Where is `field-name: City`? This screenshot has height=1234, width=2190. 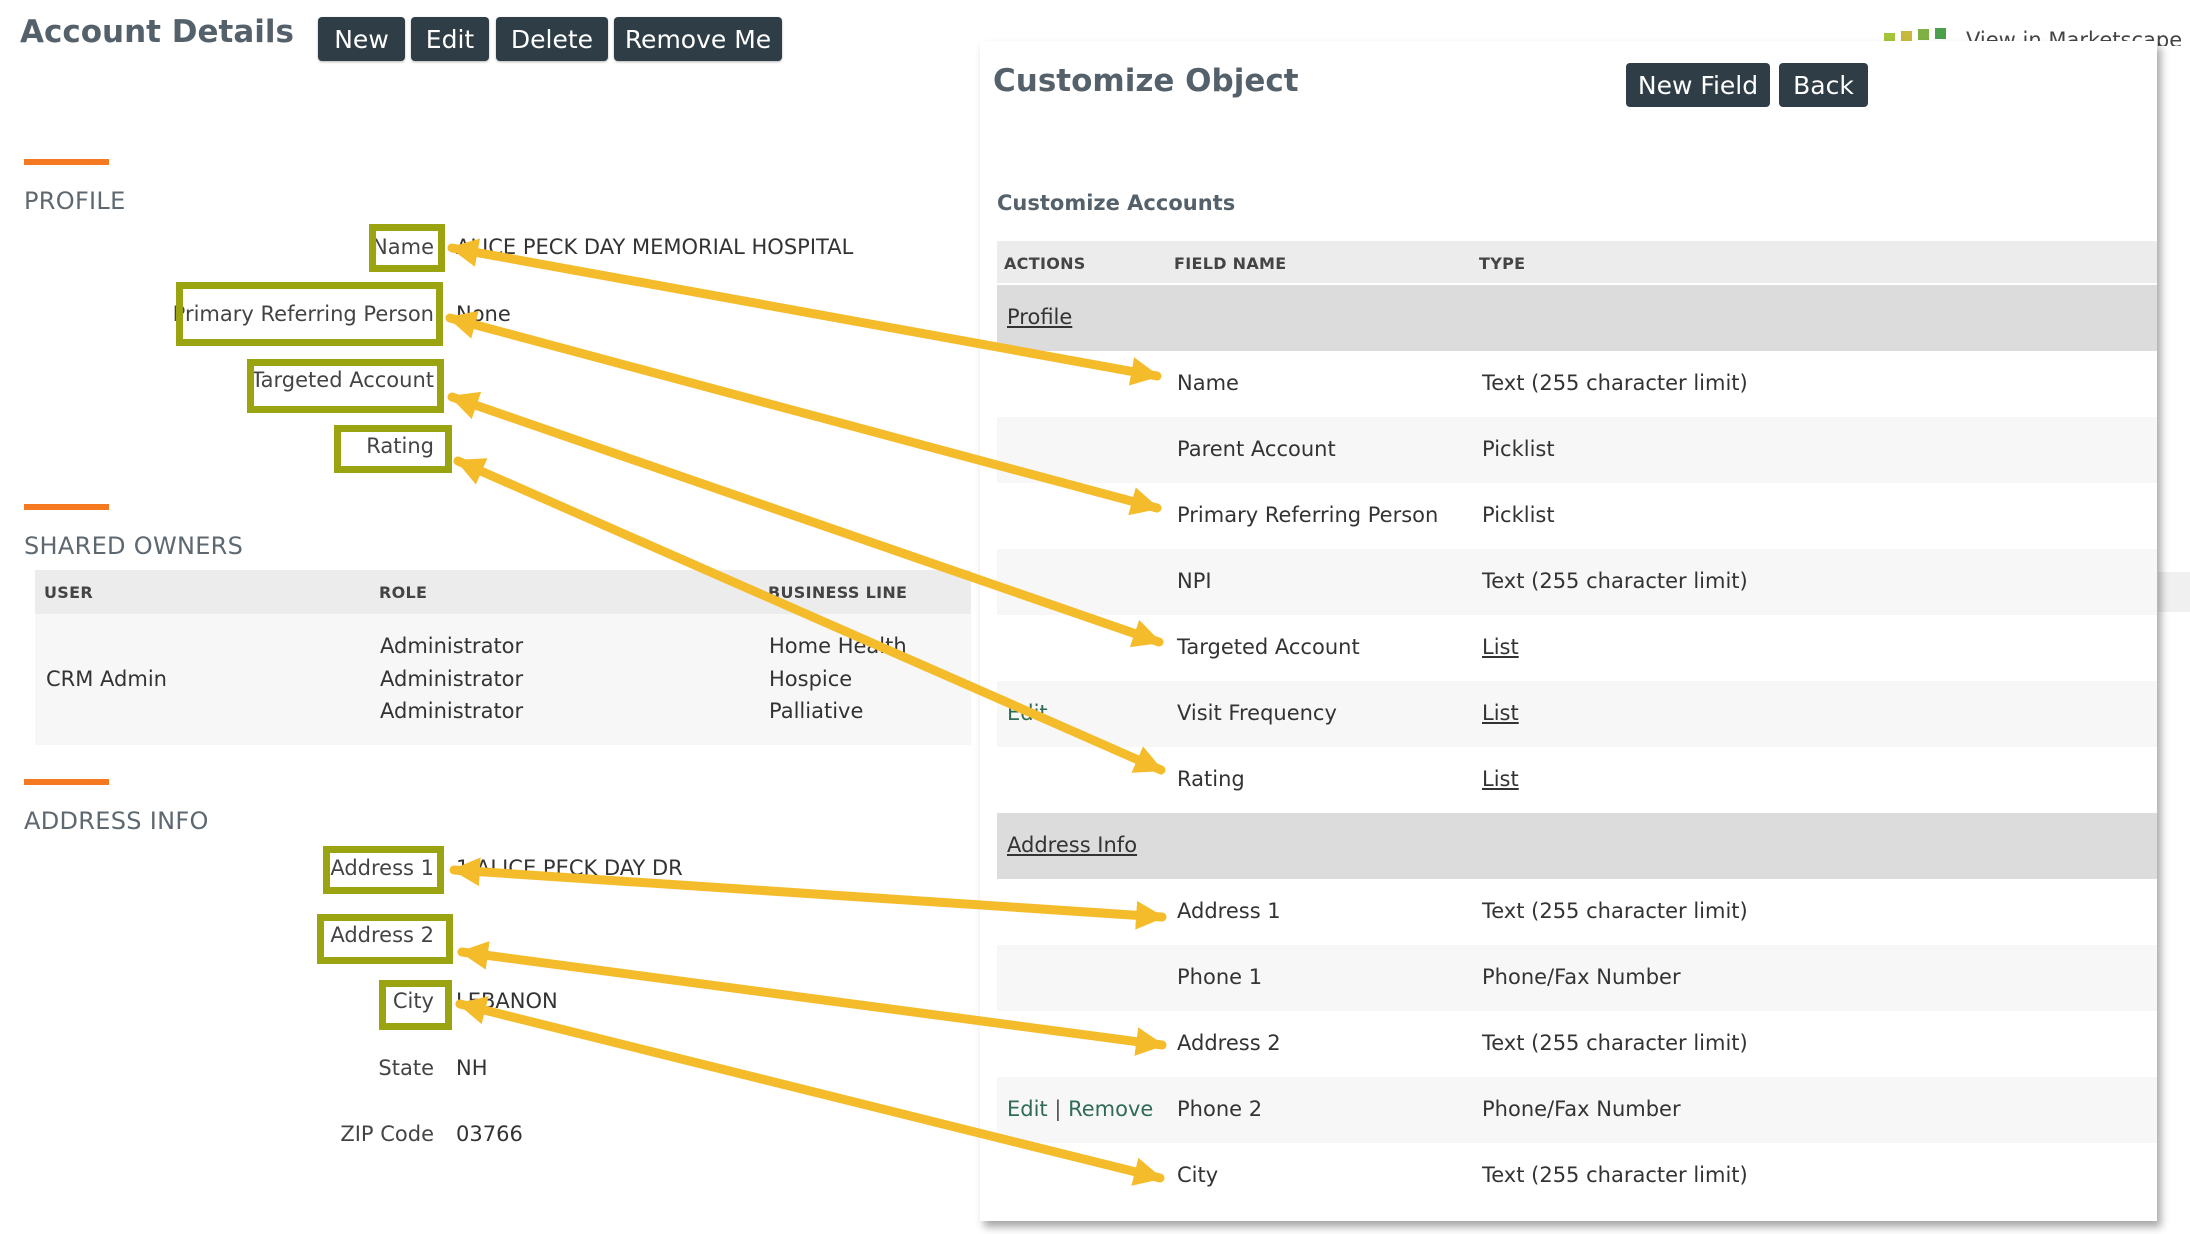 field-name: City is located at coordinates (1198, 1175).